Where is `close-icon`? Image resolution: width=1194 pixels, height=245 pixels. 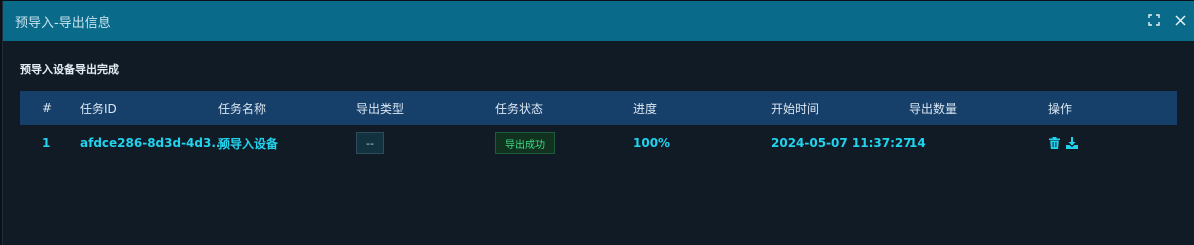
close-icon is located at coordinates (1180, 20).